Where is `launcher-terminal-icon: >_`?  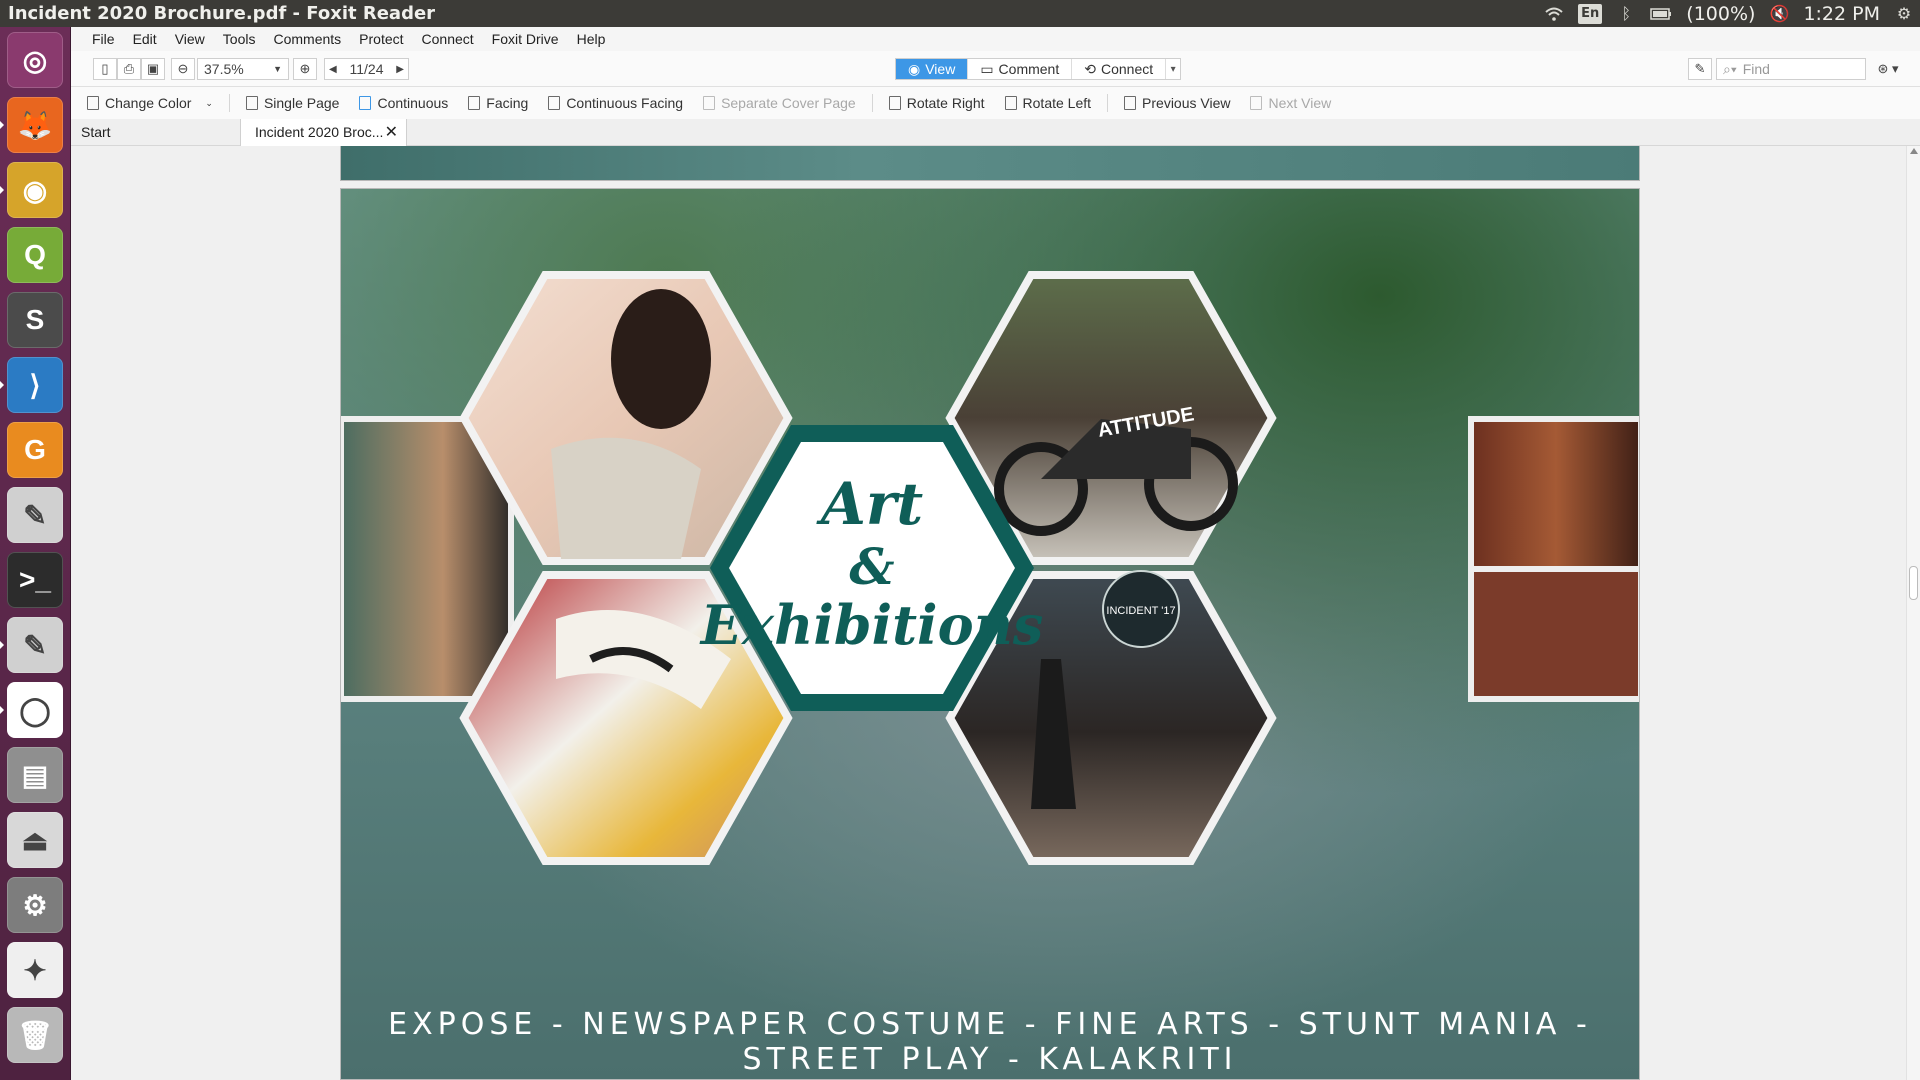 launcher-terminal-icon: >_ is located at coordinates (35, 580).